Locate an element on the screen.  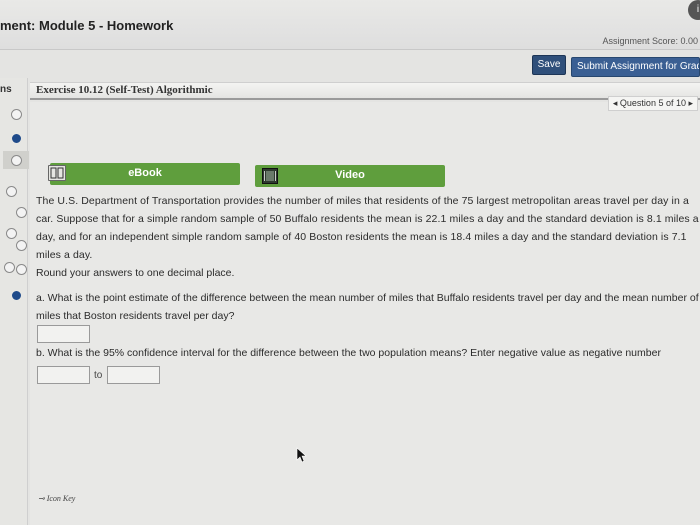
answer-a-input is located at coordinates (63, 334).